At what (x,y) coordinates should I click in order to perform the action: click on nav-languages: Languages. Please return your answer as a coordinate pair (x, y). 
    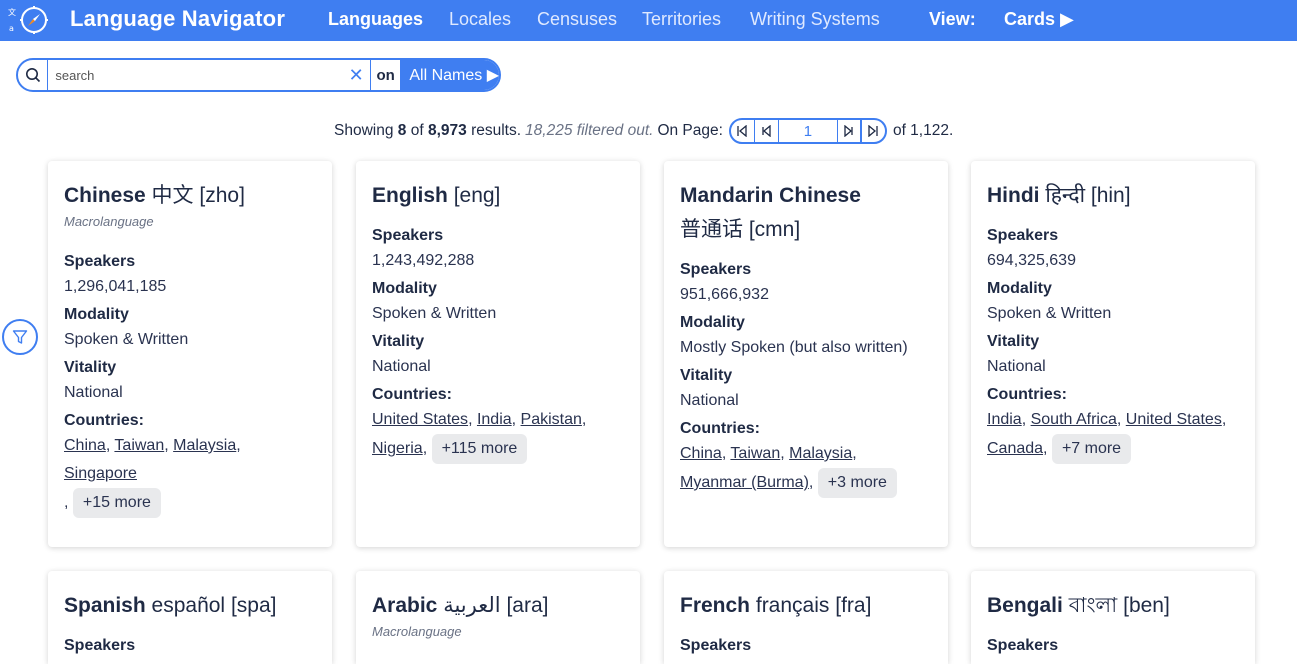
    Looking at the image, I should click on (375, 19).